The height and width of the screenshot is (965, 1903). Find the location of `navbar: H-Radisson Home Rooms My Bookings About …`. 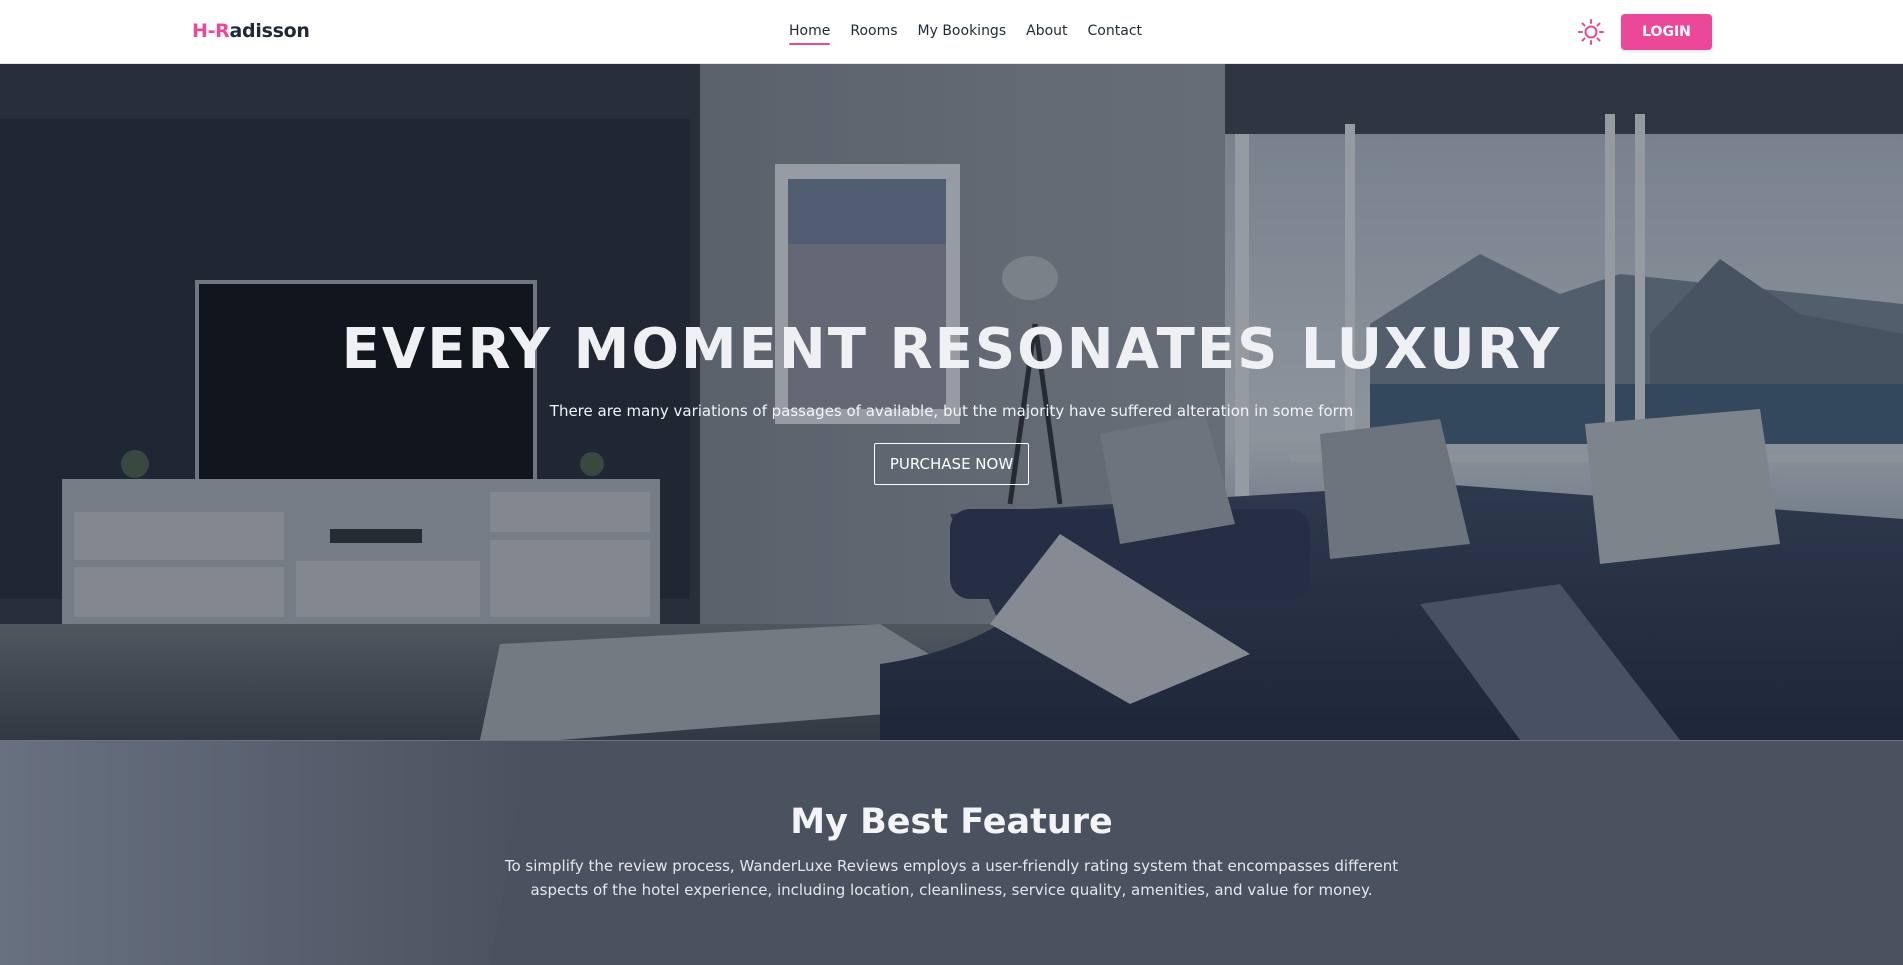

navbar: H-Radisson Home Rooms My Bookings About … is located at coordinates (951, 32).